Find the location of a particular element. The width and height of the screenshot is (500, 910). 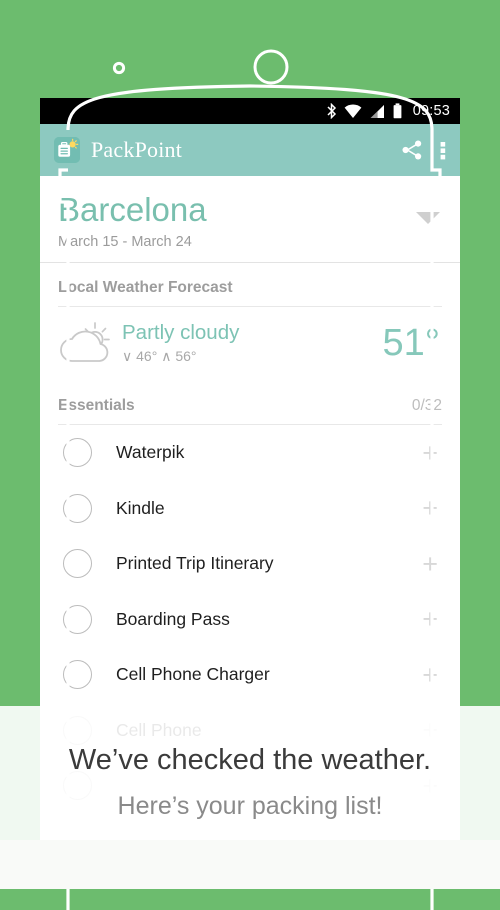

weather-low-high: ∨ 46° ∧ 56° is located at coordinates (159, 356).